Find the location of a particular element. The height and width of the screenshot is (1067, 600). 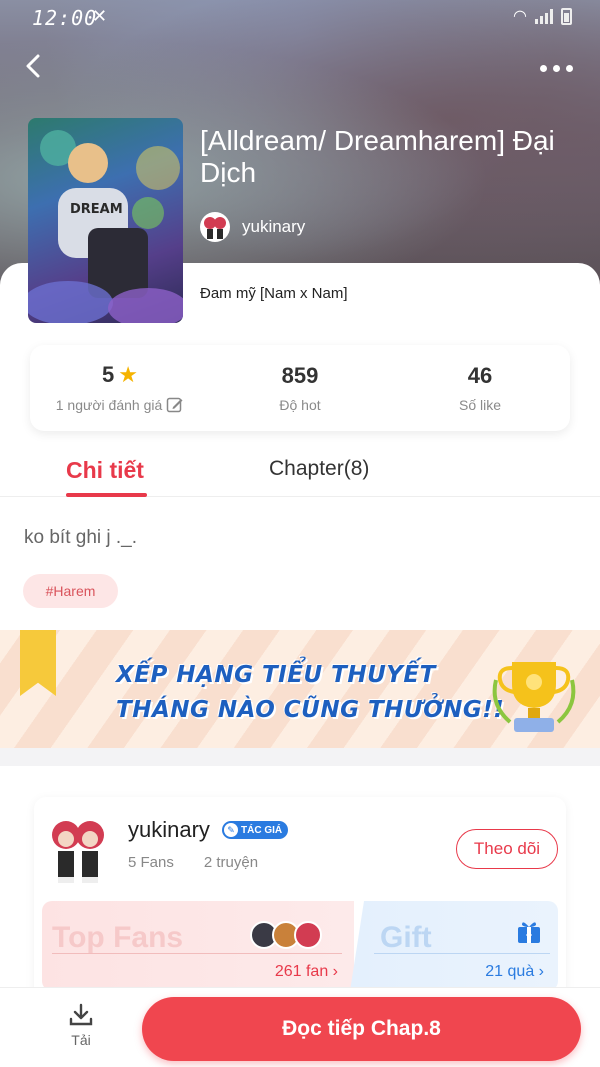

cover-lettering: DREAM is located at coordinates (96, 209).